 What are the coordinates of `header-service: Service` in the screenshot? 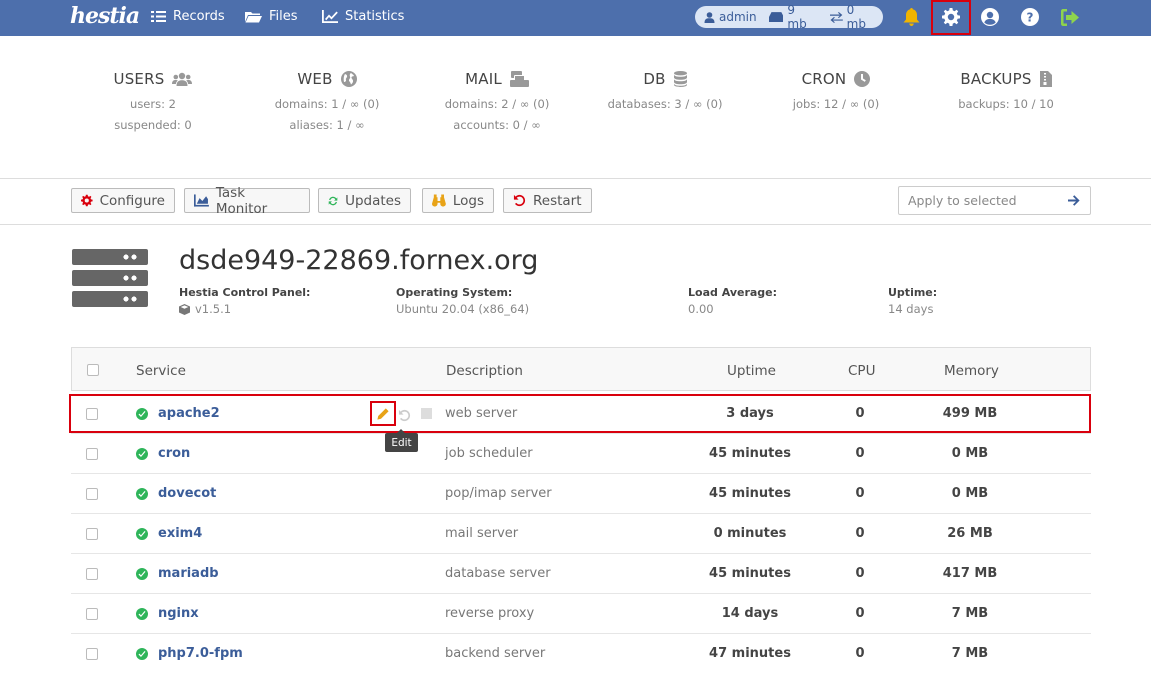 It's located at (161, 371).